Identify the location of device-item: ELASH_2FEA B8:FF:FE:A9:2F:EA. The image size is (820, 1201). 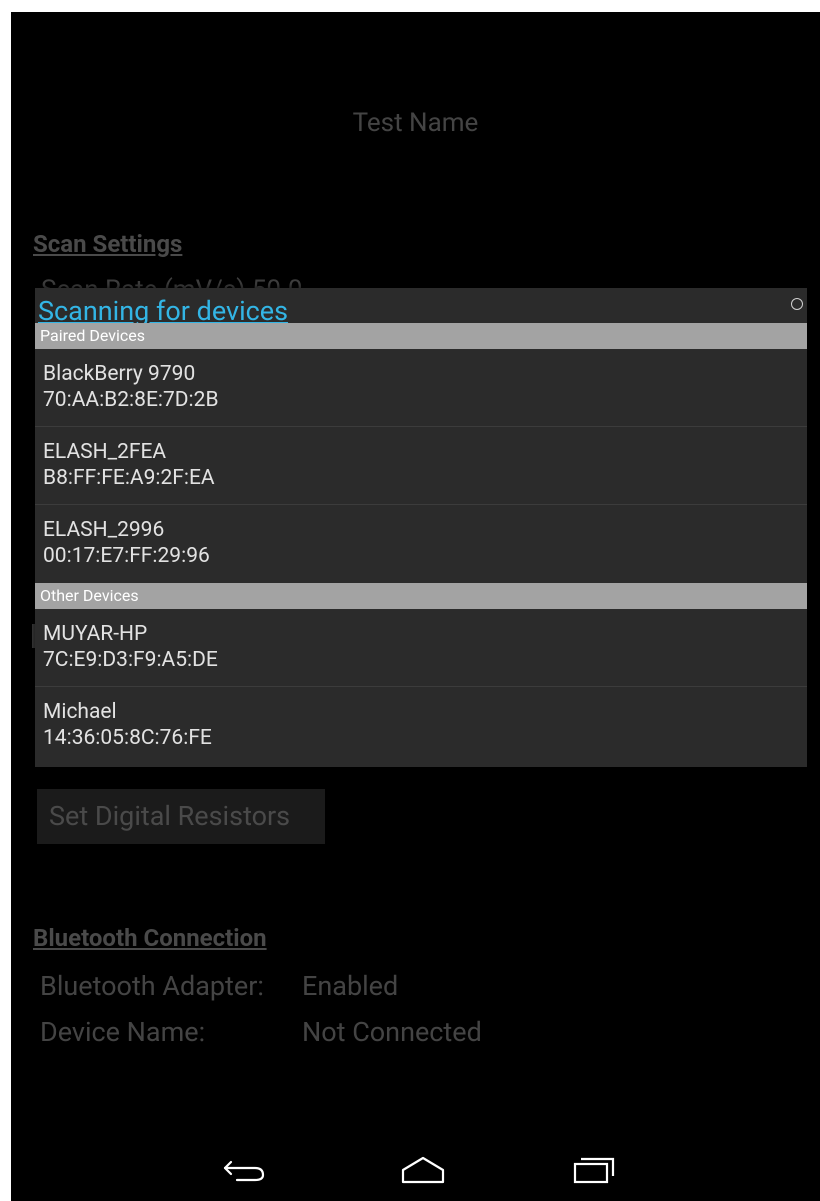
(421, 466).